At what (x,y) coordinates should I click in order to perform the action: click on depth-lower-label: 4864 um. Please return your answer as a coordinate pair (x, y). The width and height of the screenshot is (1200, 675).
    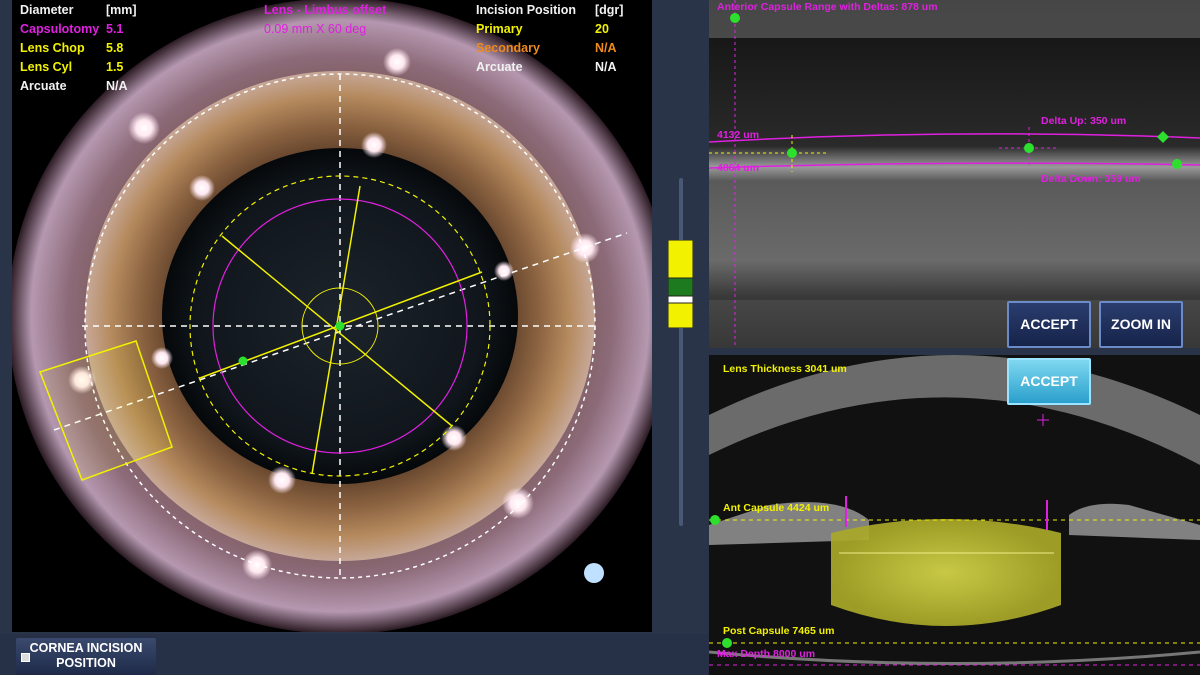
    Looking at the image, I should click on (738, 168).